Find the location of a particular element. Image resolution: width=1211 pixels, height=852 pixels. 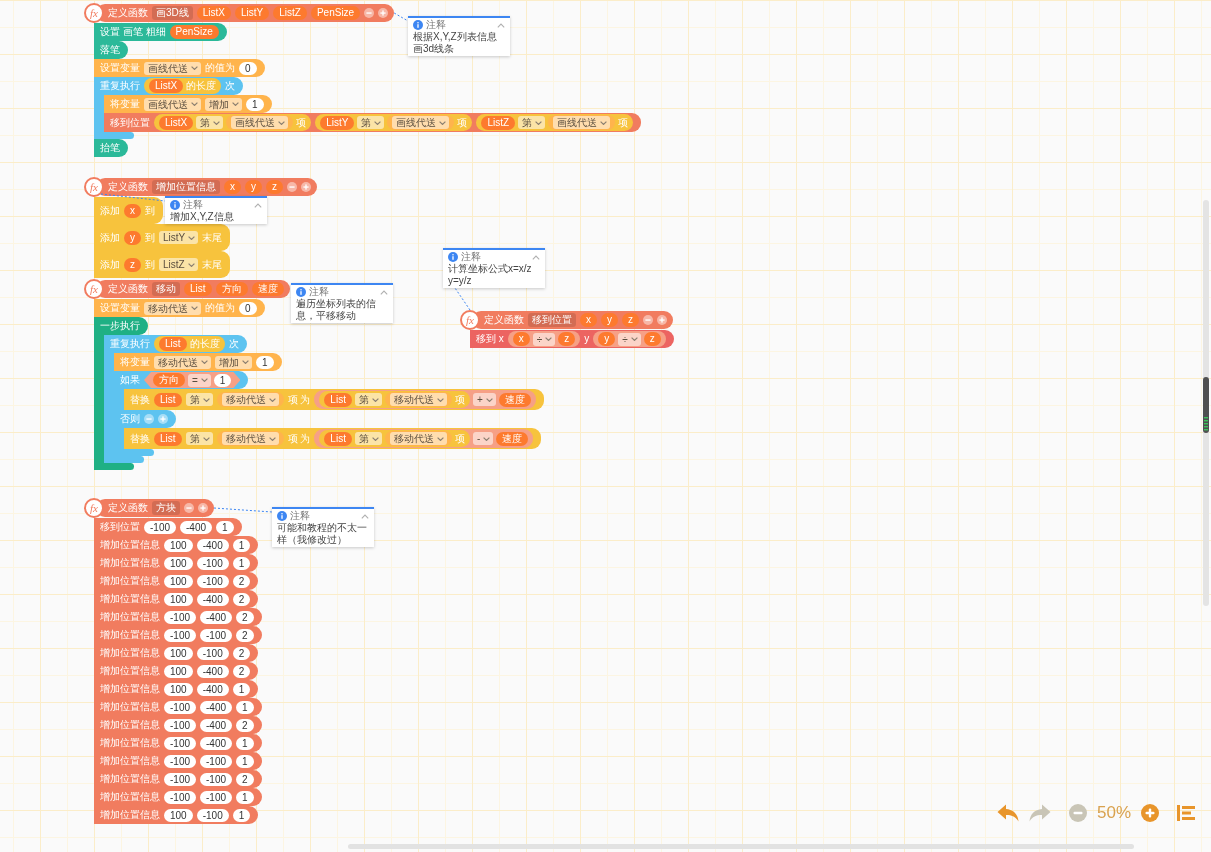

list-item-reporter: ListX 第 画线代送 项 is located at coordinates (233, 122).